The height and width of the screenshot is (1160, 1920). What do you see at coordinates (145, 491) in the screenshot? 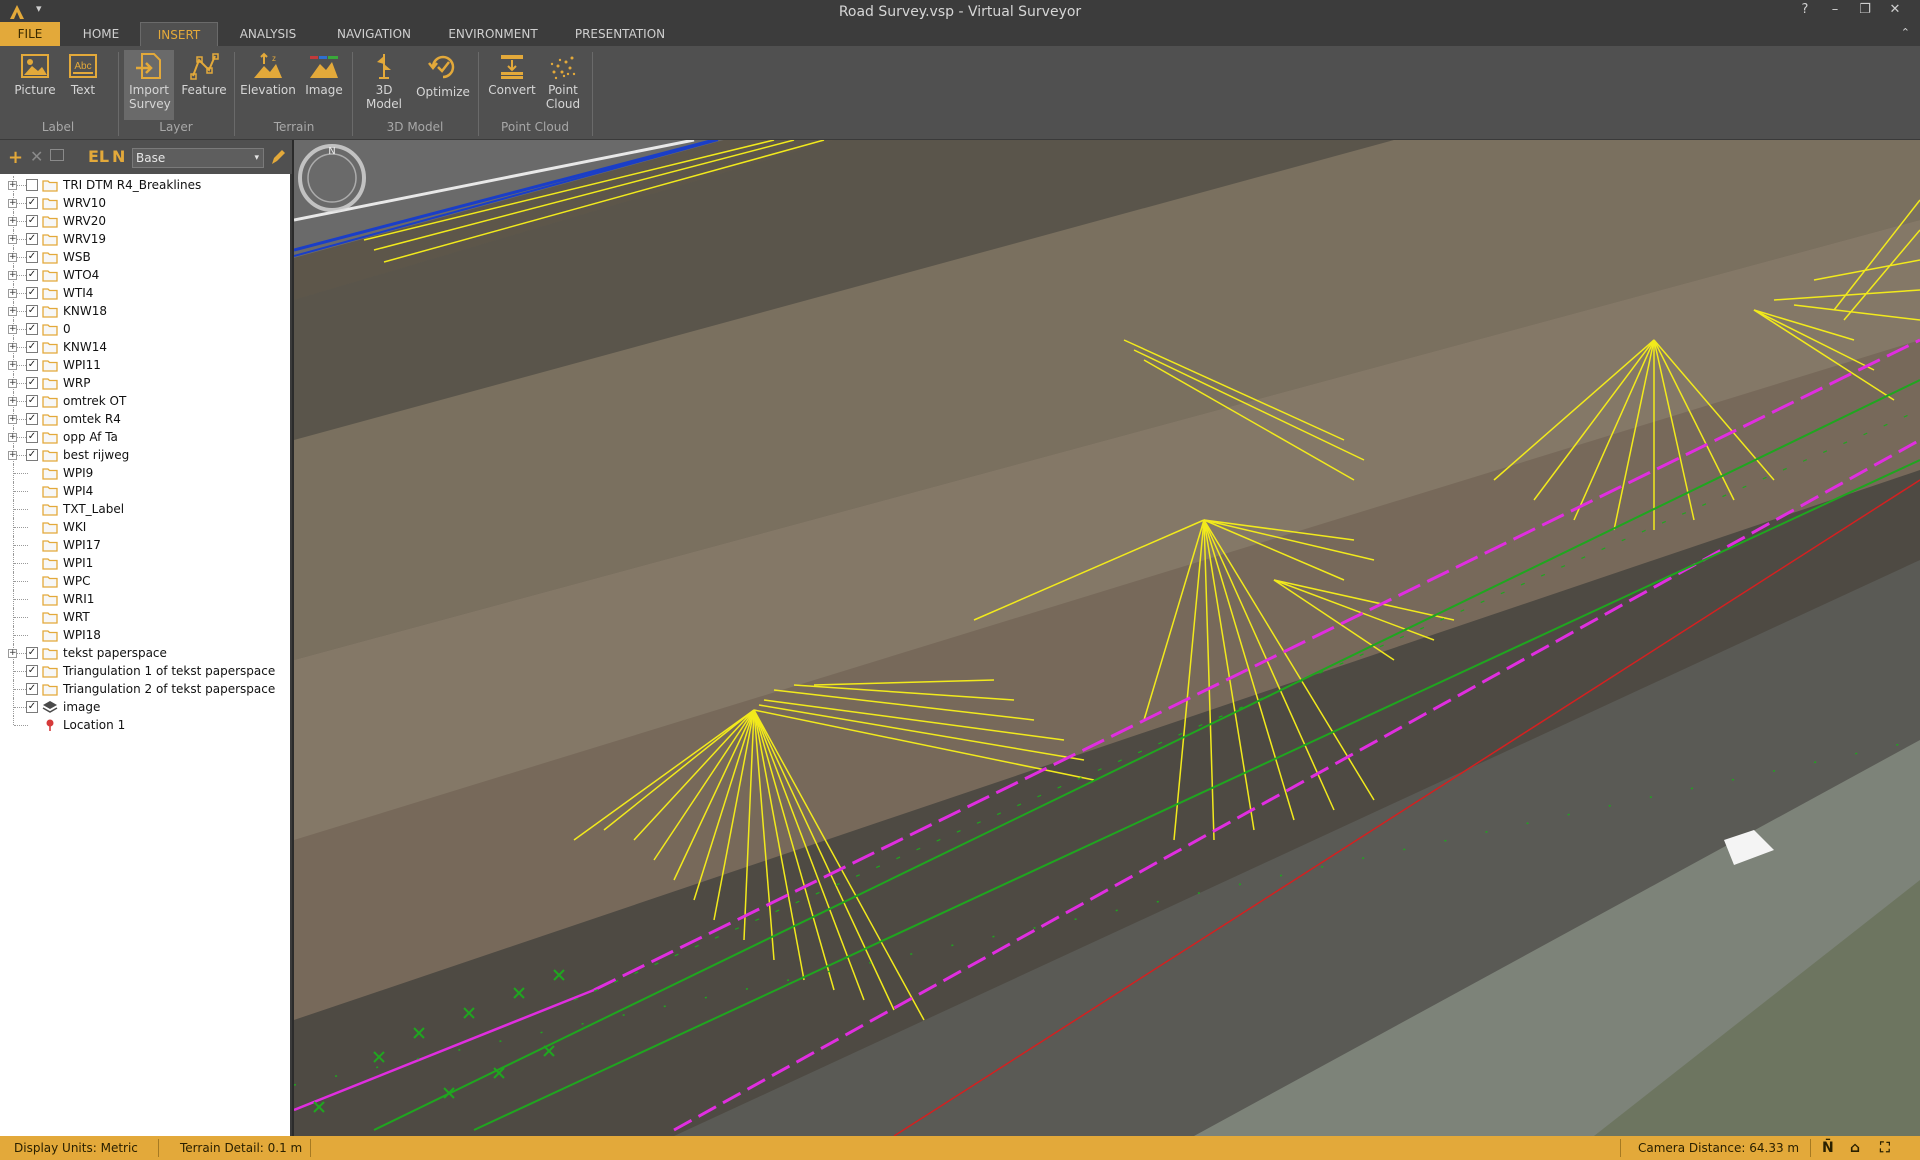
I see `layer-tree-item: WPI4` at bounding box center [145, 491].